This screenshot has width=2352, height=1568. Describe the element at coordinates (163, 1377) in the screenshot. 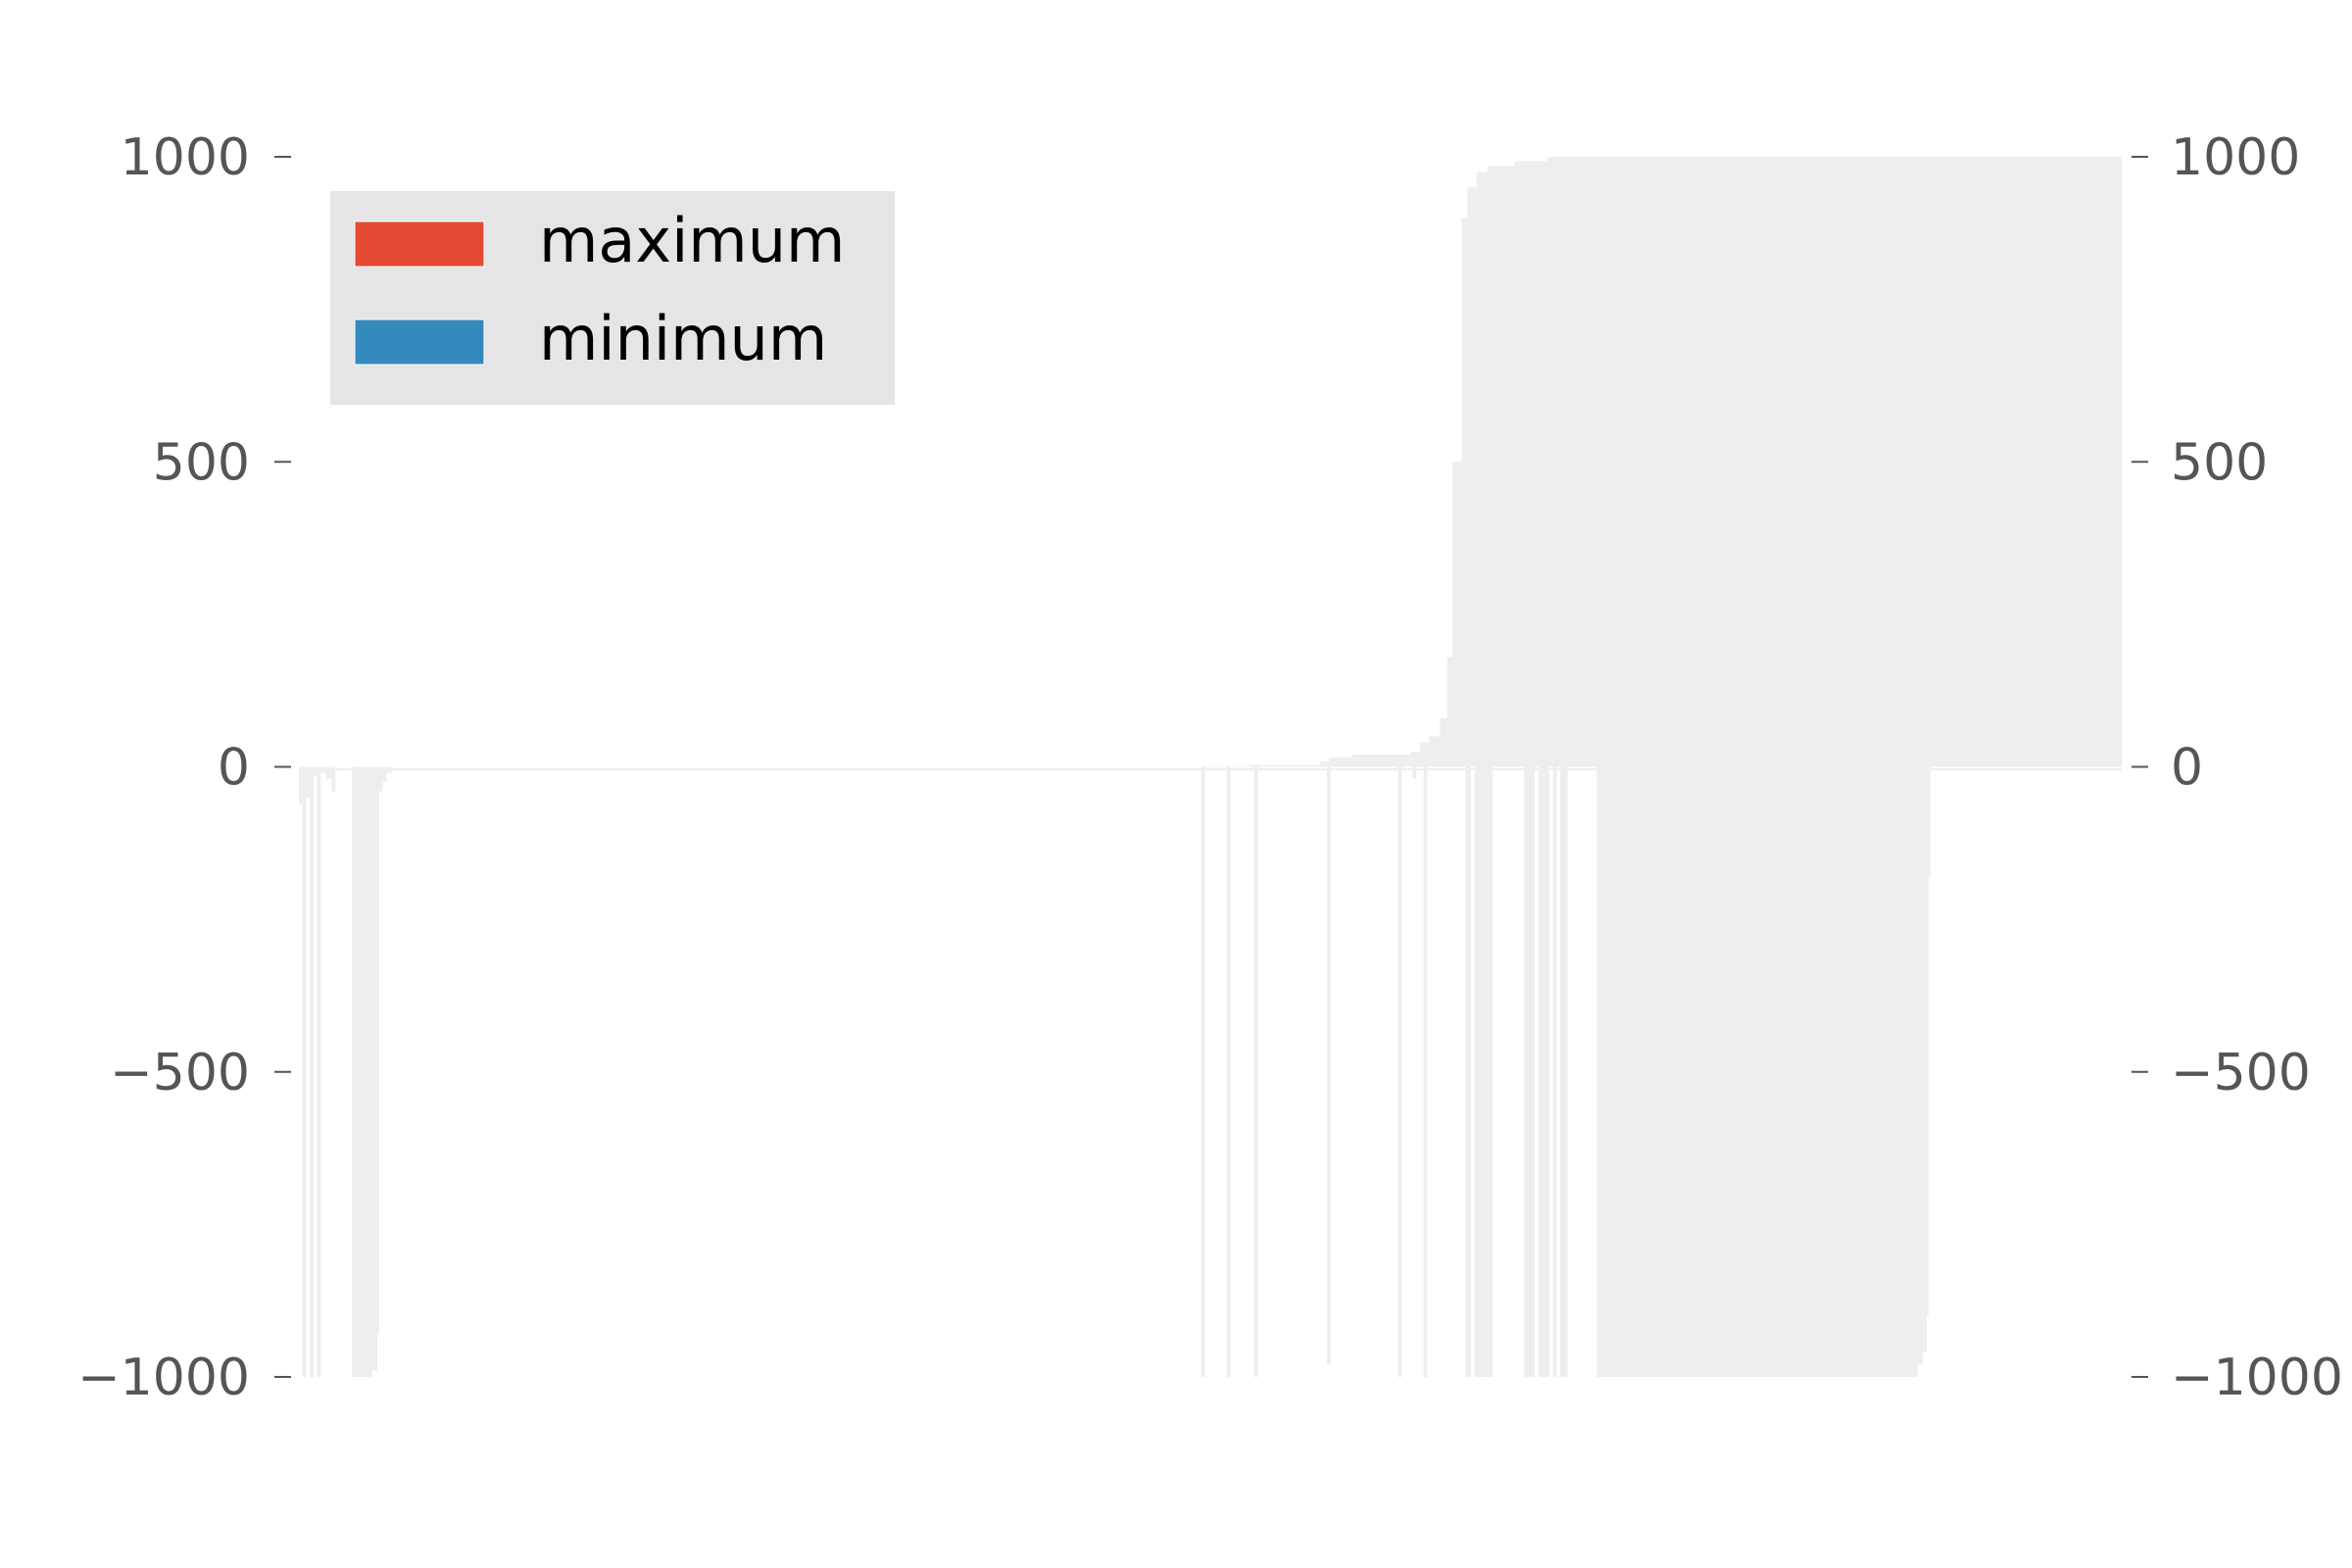

I see `left-y-tick-label: −1000` at that location.